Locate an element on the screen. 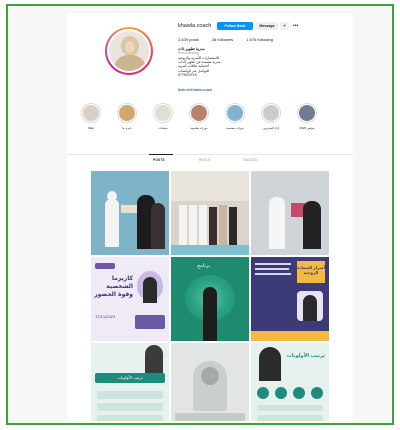 The width and height of the screenshot is (400, 430). highlight-label: مؤتمر 2023 is located at coordinates (307, 128).